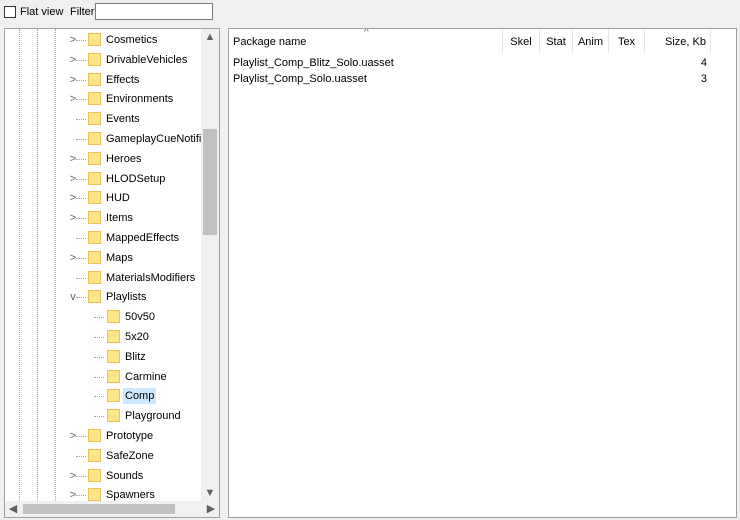  Describe the element at coordinates (140, 317) in the screenshot. I see `tree-item-label: 50v50` at that location.